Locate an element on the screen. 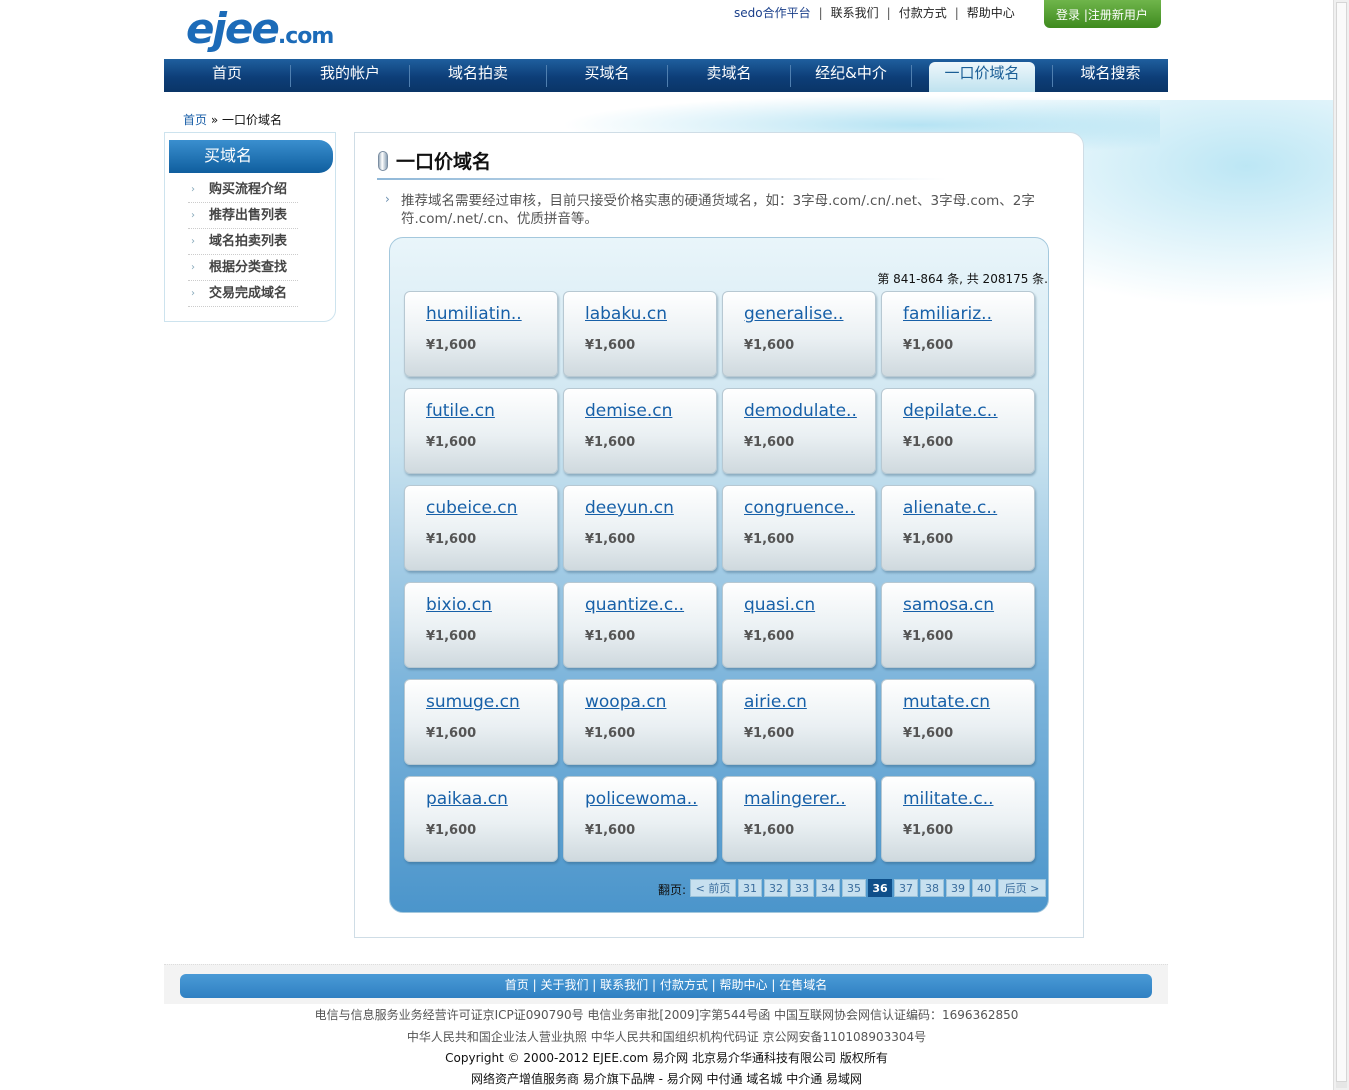 This screenshot has height=1090, width=1349. domain-card: policewoma.. ¥1,600 is located at coordinates (640, 819).